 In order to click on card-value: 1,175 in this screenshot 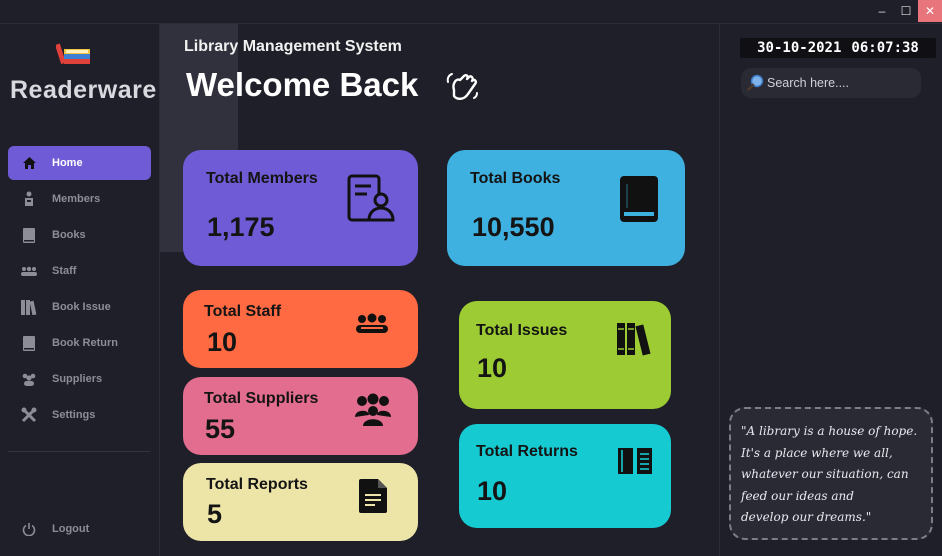, I will do `click(241, 227)`.